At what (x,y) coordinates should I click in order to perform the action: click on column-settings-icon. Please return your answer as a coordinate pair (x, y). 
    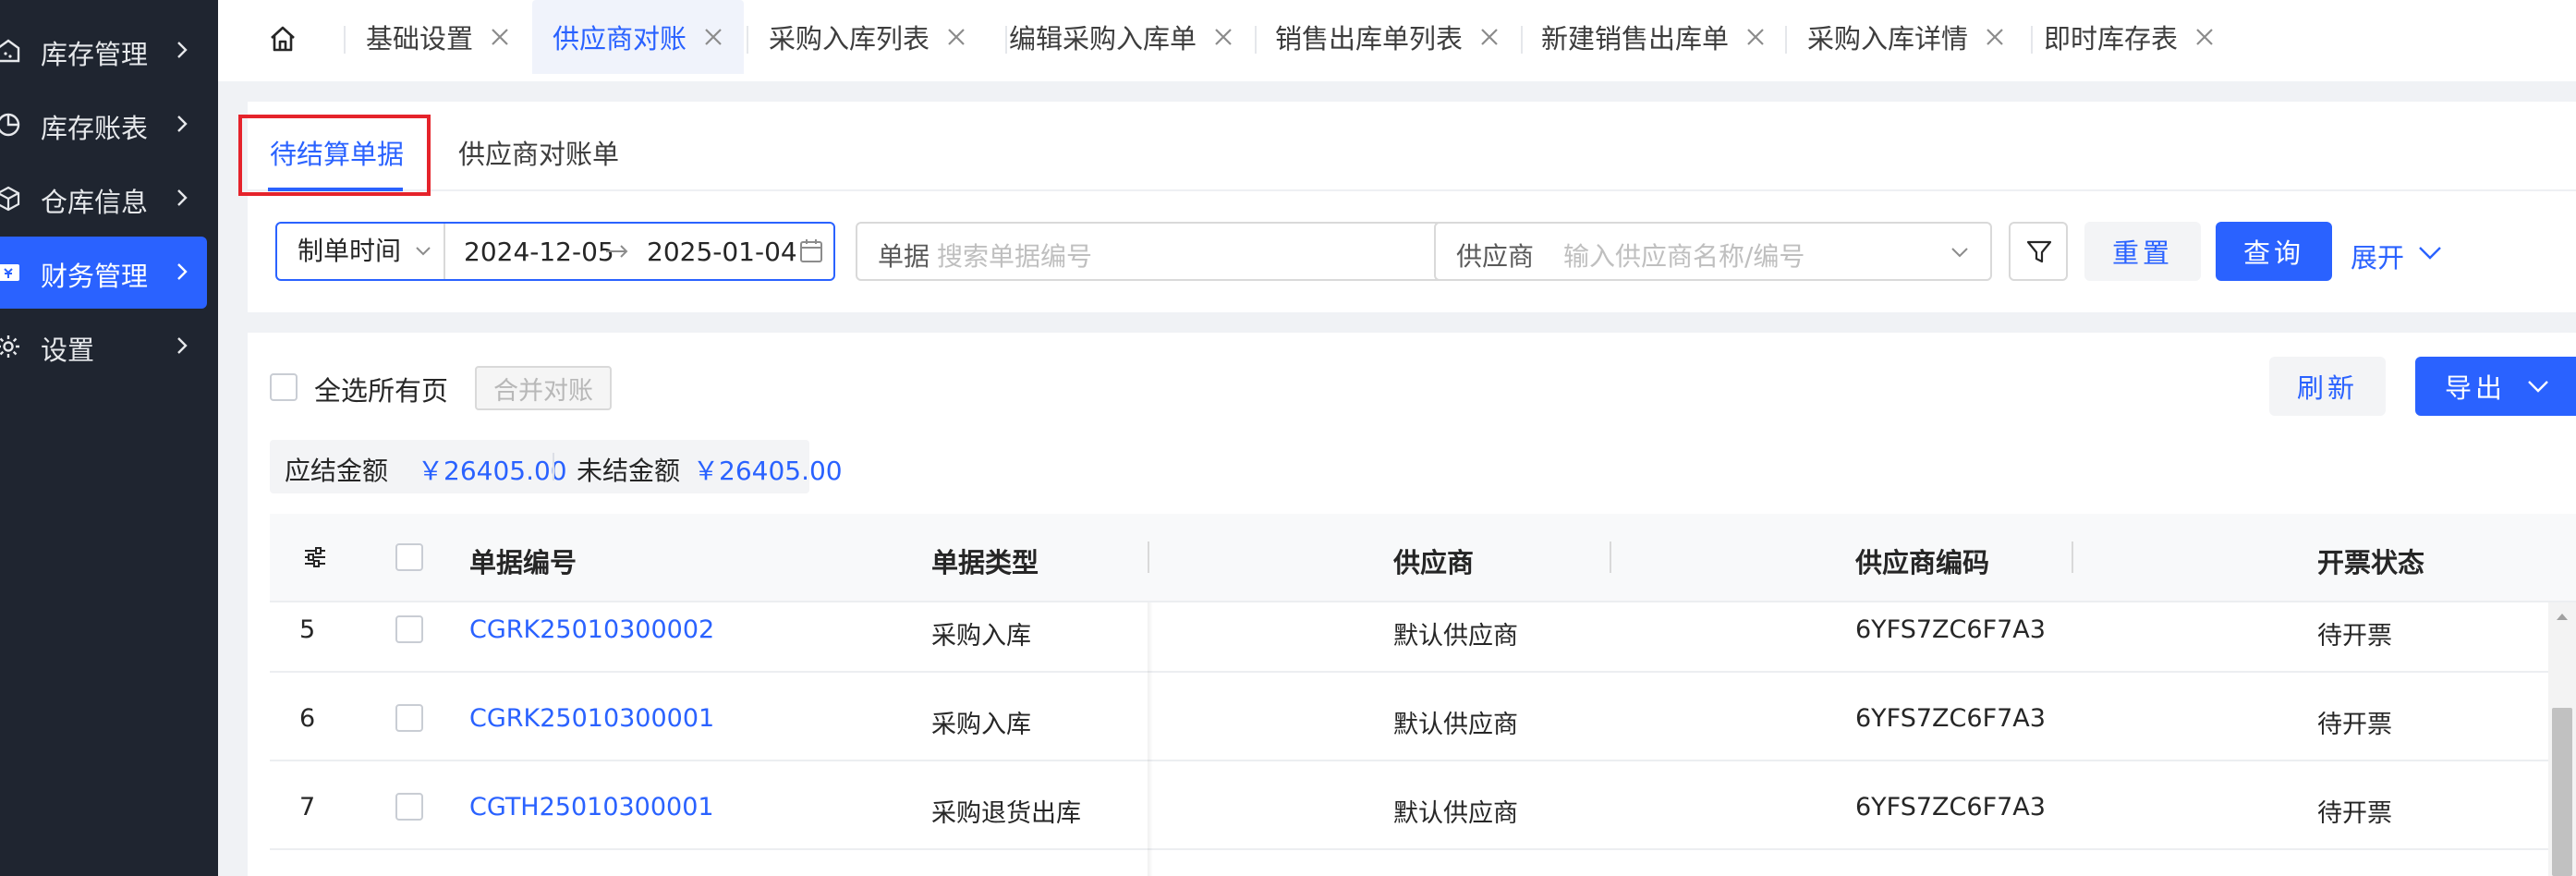
    Looking at the image, I should click on (315, 557).